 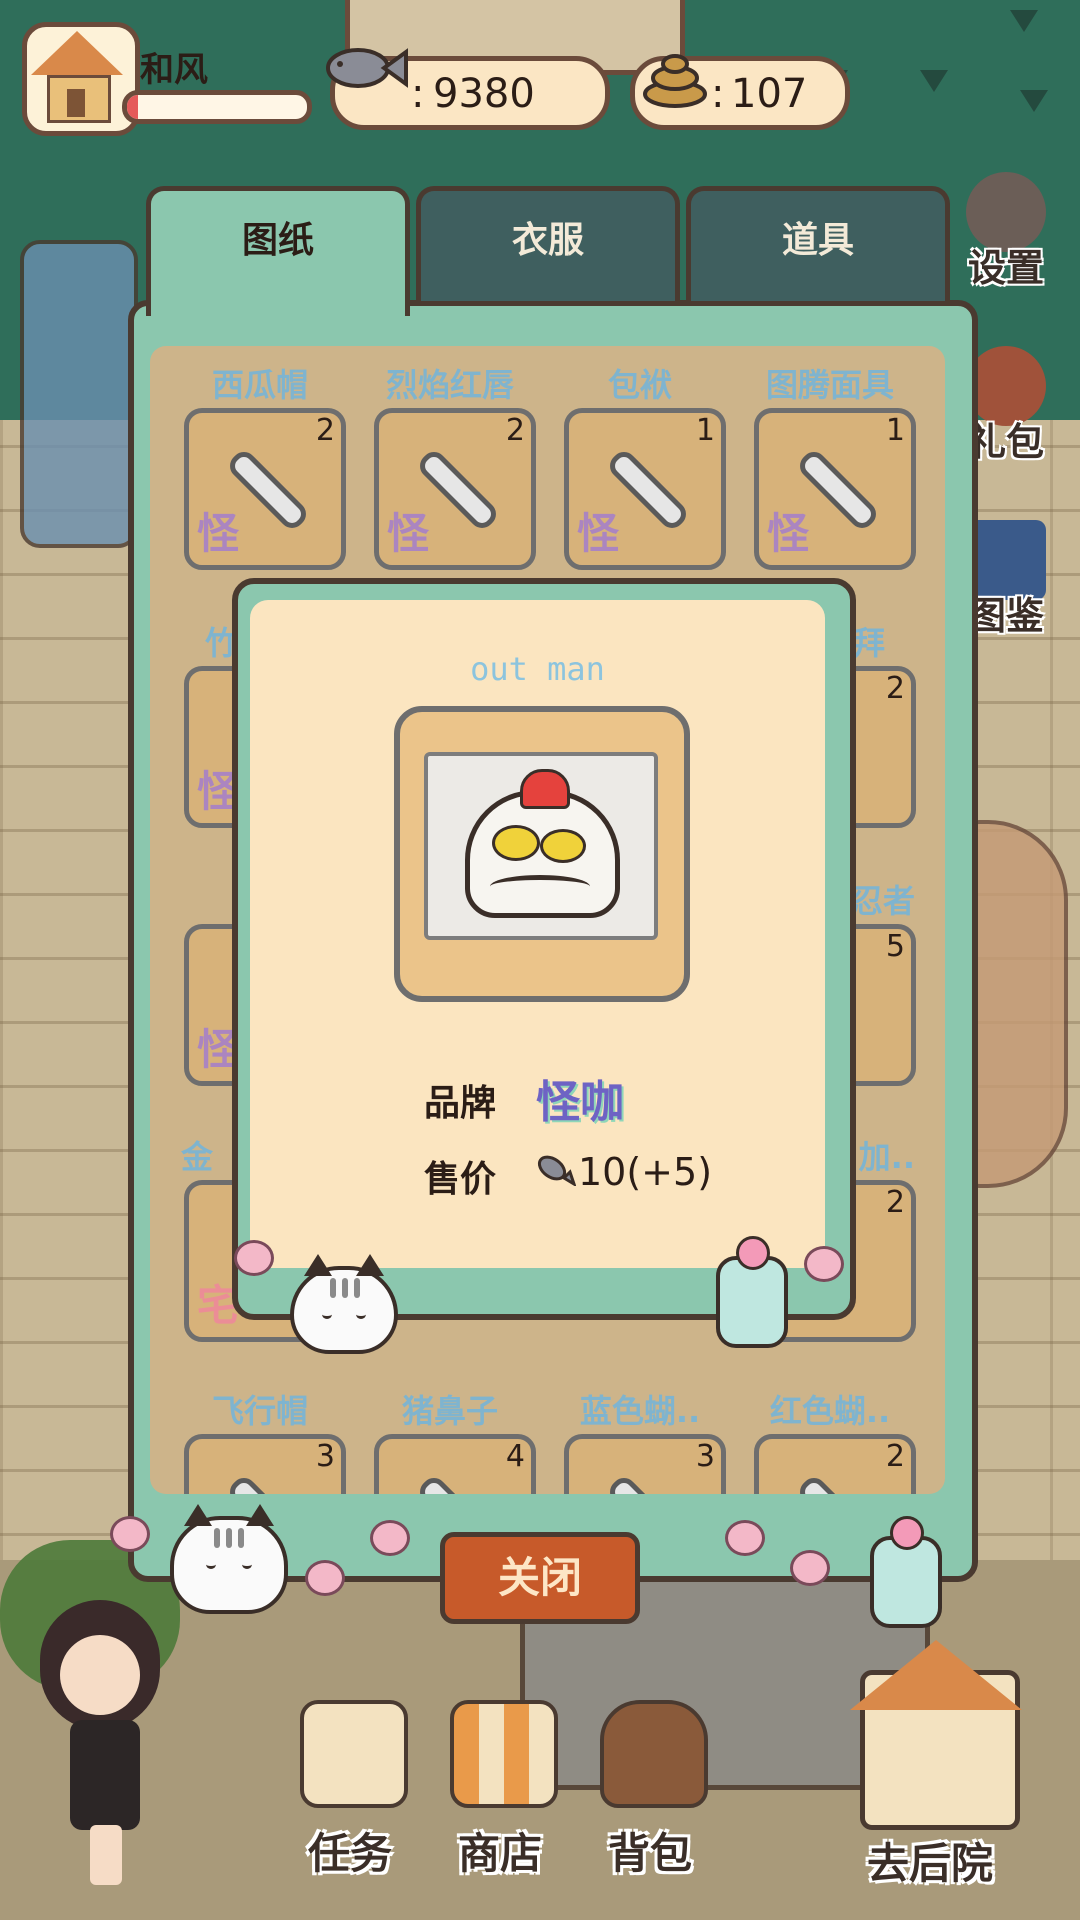 What do you see at coordinates (100, 1675) in the screenshot?
I see `girl-face` at bounding box center [100, 1675].